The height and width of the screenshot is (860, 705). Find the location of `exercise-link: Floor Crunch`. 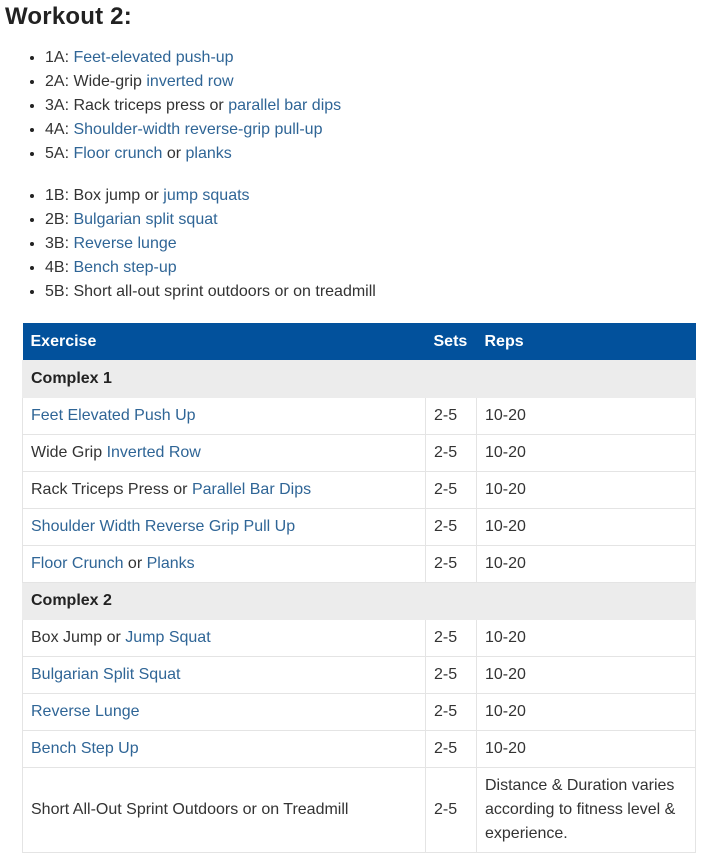

exercise-link: Floor Crunch is located at coordinates (77, 563).